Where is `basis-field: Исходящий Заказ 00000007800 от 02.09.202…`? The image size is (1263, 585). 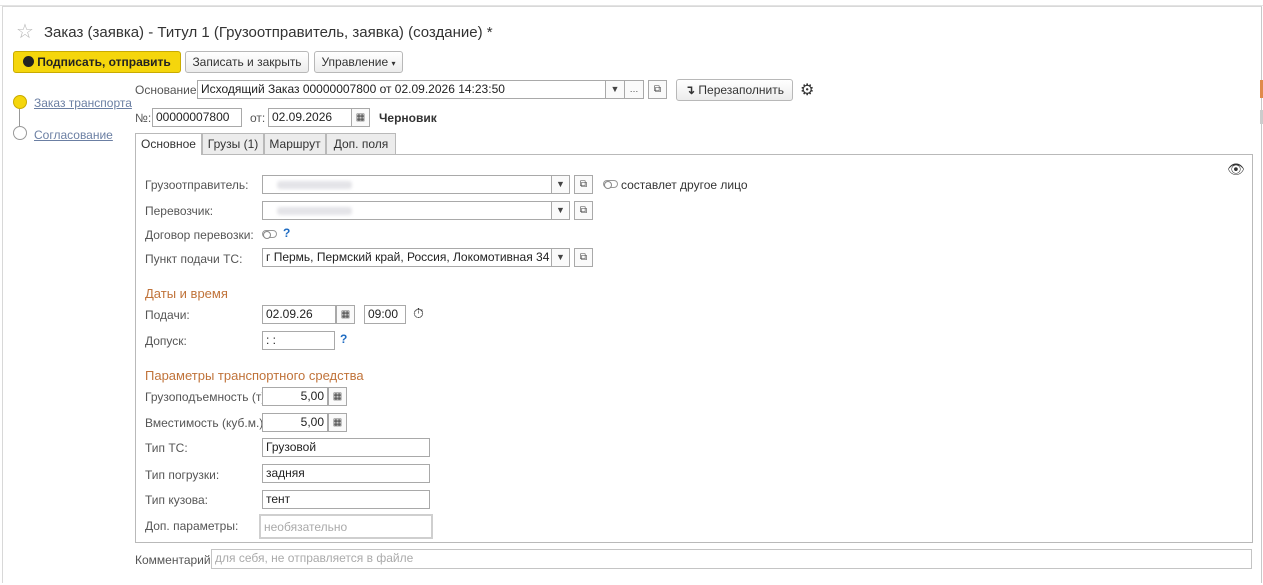
basis-field: Исходящий Заказ 00000007800 от 02.09.202… is located at coordinates (401, 89).